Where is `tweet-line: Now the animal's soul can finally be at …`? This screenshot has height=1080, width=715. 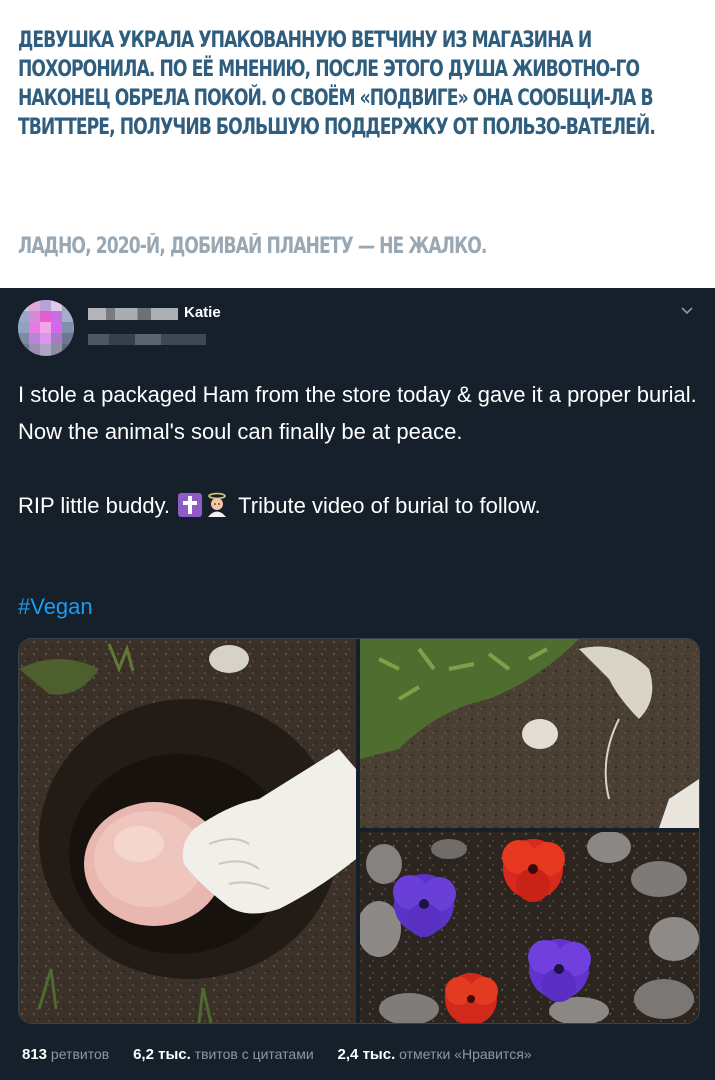
tweet-line: Now the animal's soul can finally be at … is located at coordinates (240, 431).